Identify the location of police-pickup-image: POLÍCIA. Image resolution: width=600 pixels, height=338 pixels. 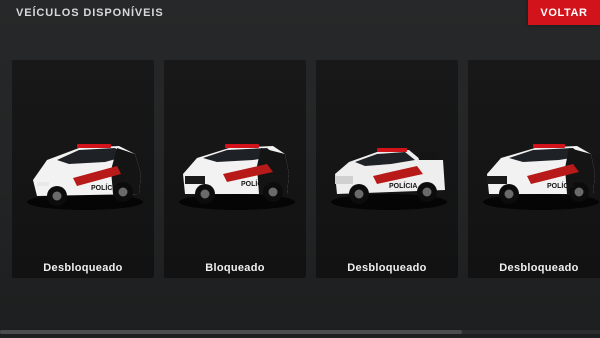
(389, 179).